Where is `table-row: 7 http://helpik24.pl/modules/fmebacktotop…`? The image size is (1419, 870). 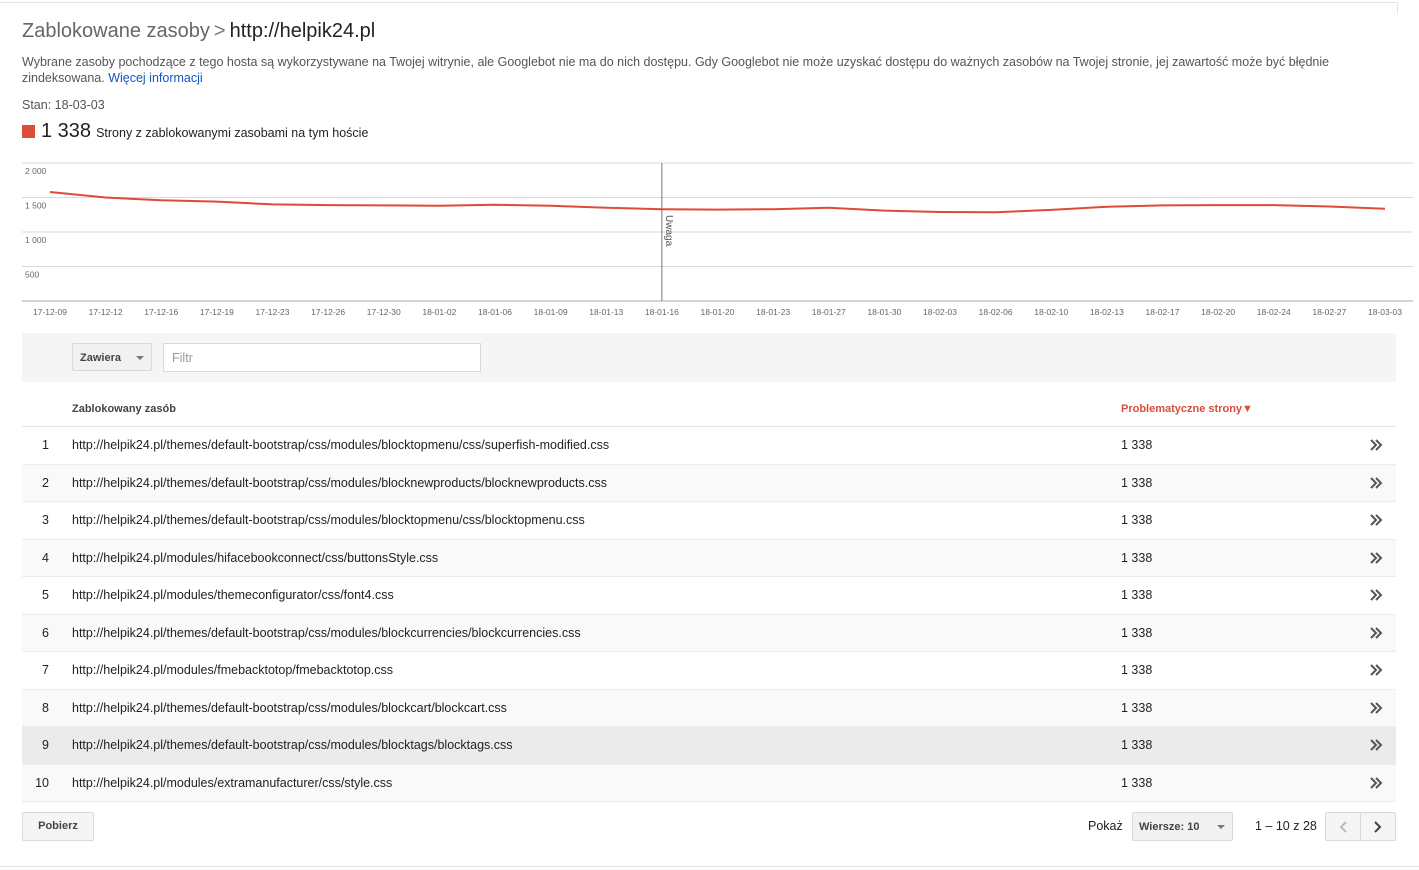 table-row: 7 http://helpik24.pl/modules/fmebacktotop… is located at coordinates (709, 671).